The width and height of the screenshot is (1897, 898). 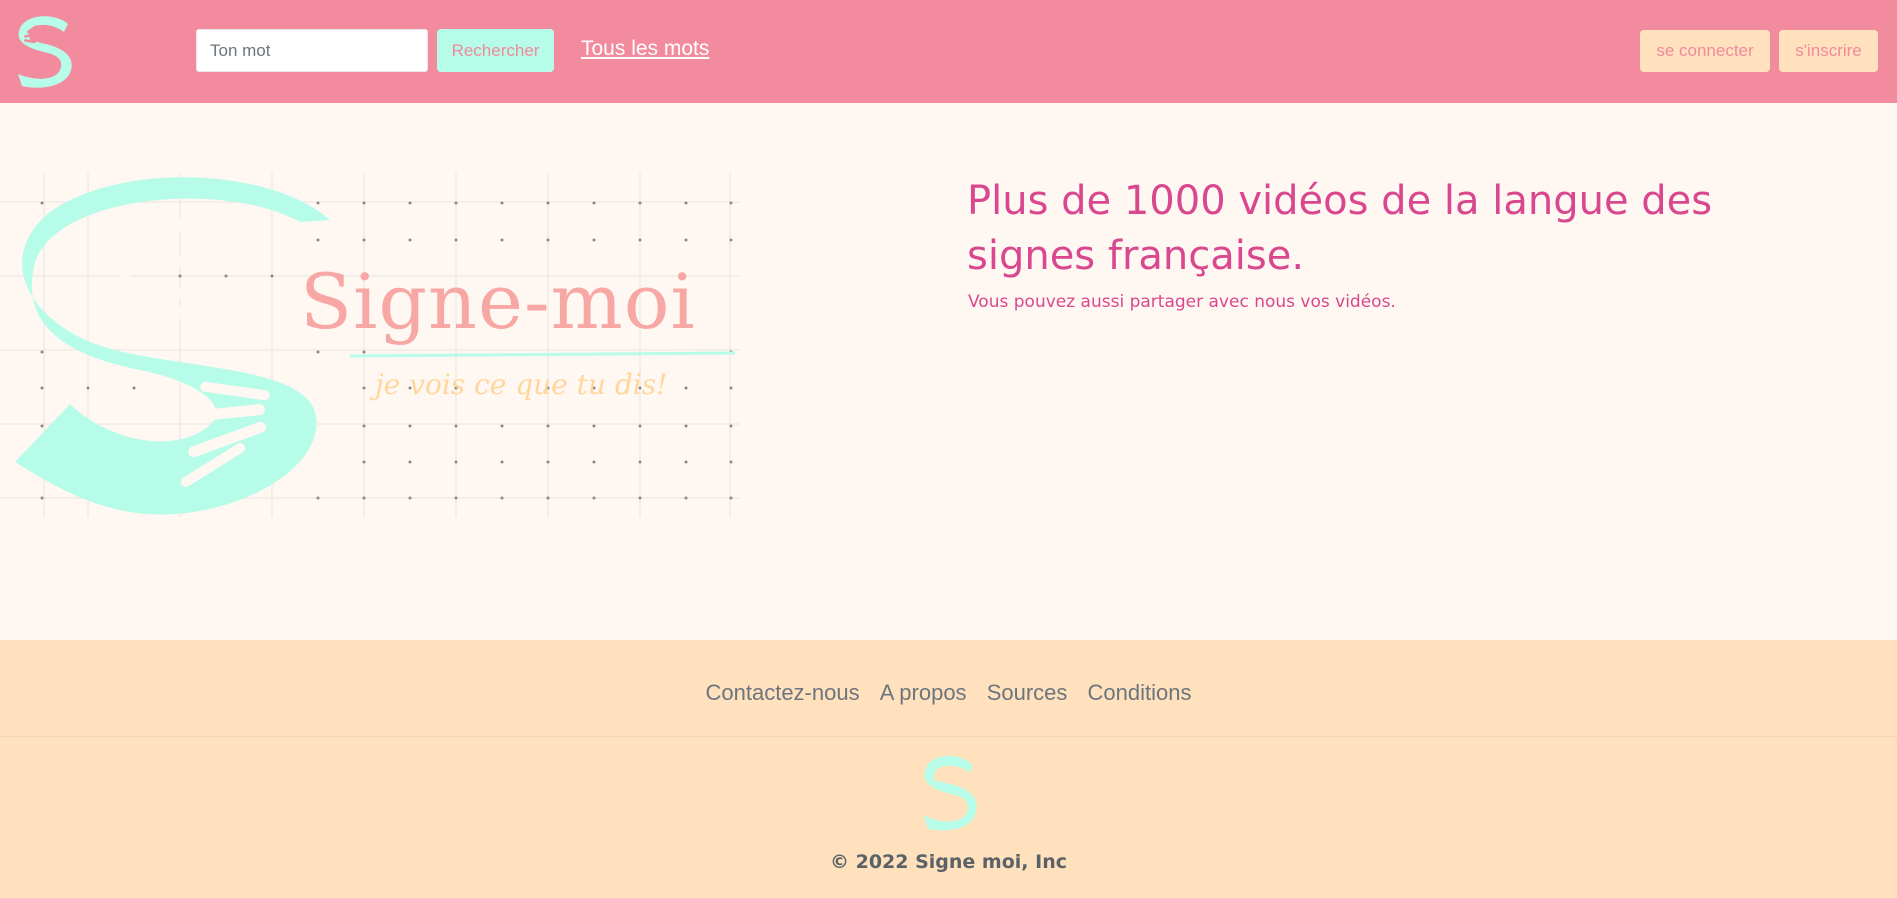 What do you see at coordinates (518, 384) in the screenshot?
I see `hero-logo-tagline: je vois ce que tu dis!` at bounding box center [518, 384].